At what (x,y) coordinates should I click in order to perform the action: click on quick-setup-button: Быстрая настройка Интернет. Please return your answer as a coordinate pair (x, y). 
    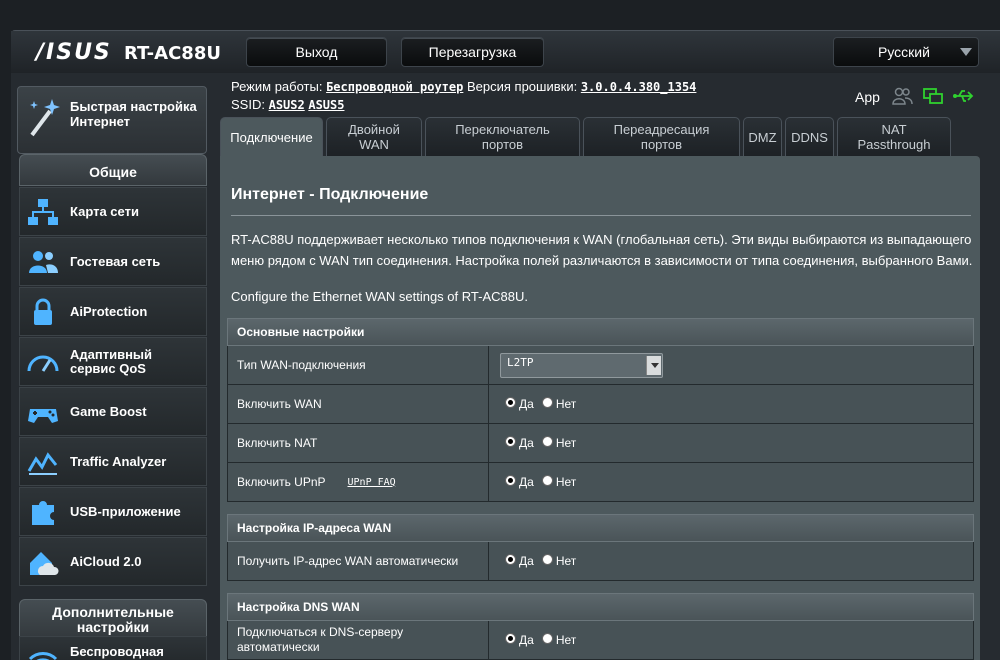
    Looking at the image, I should click on (112, 120).